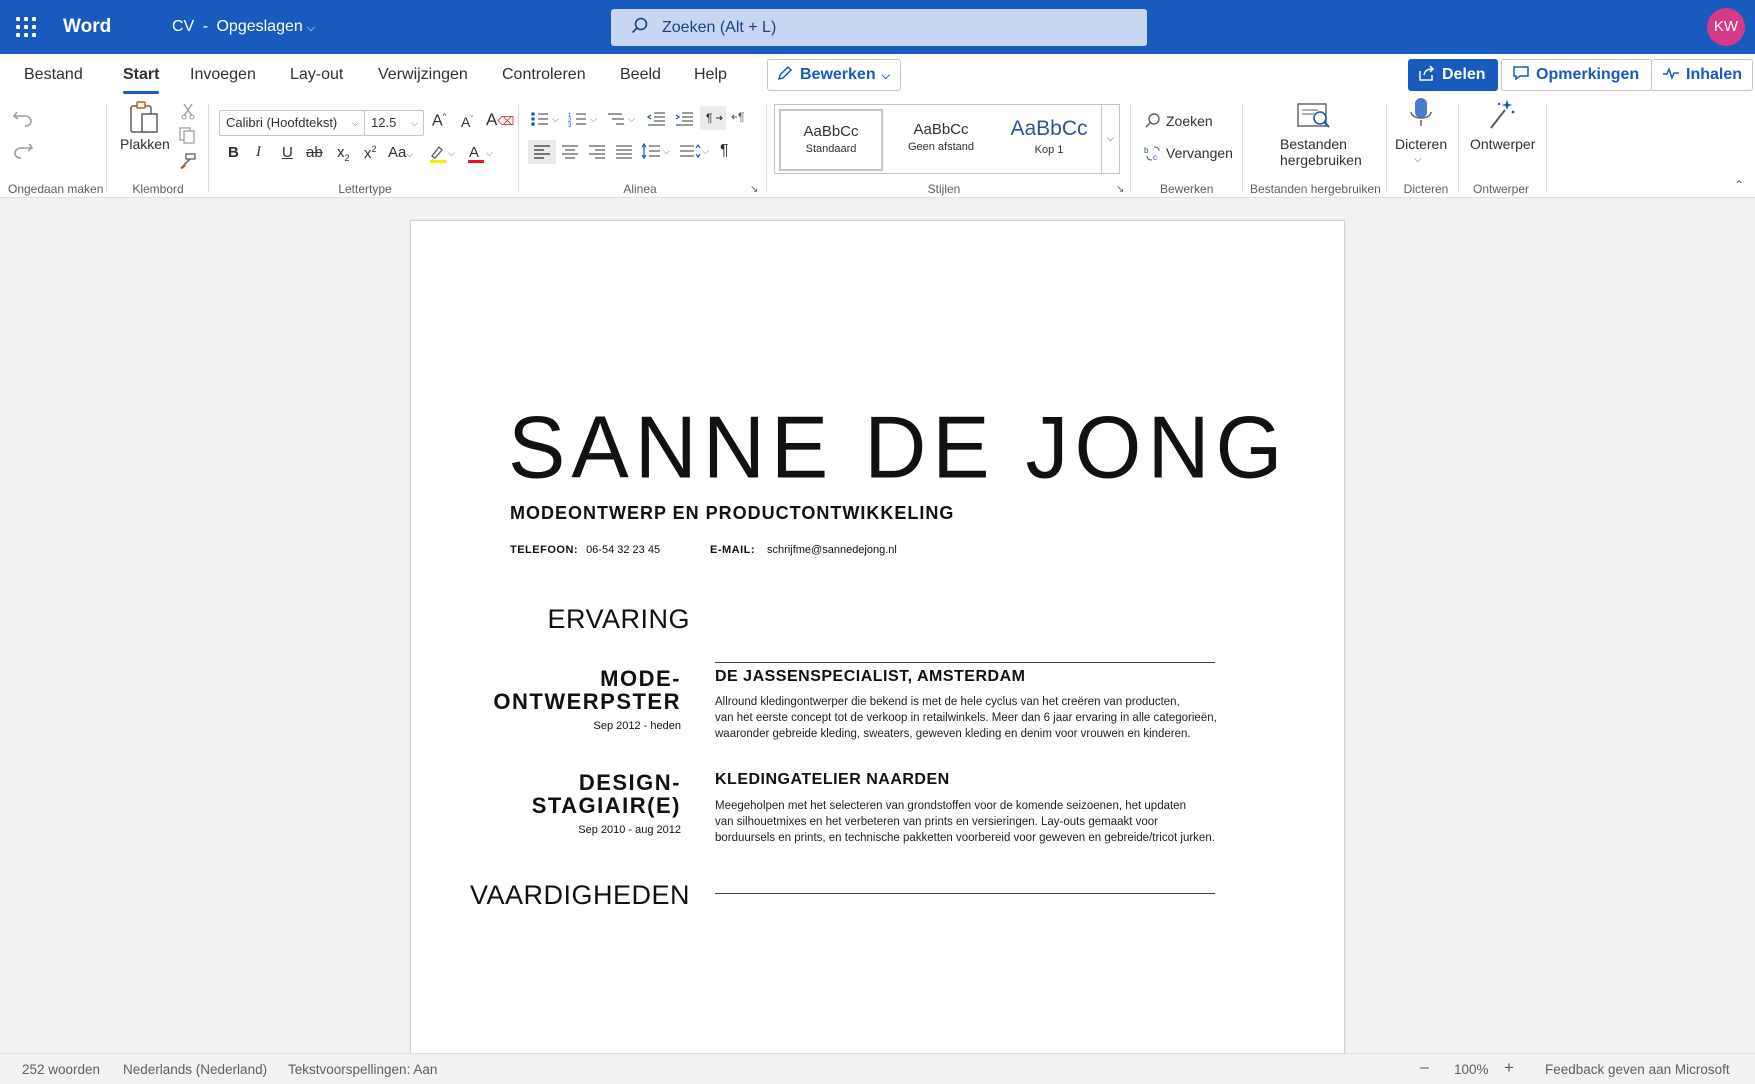 This screenshot has height=1084, width=1755. Describe the element at coordinates (724, 151) in the screenshot. I see `show-formatting-icon: ¶` at that location.